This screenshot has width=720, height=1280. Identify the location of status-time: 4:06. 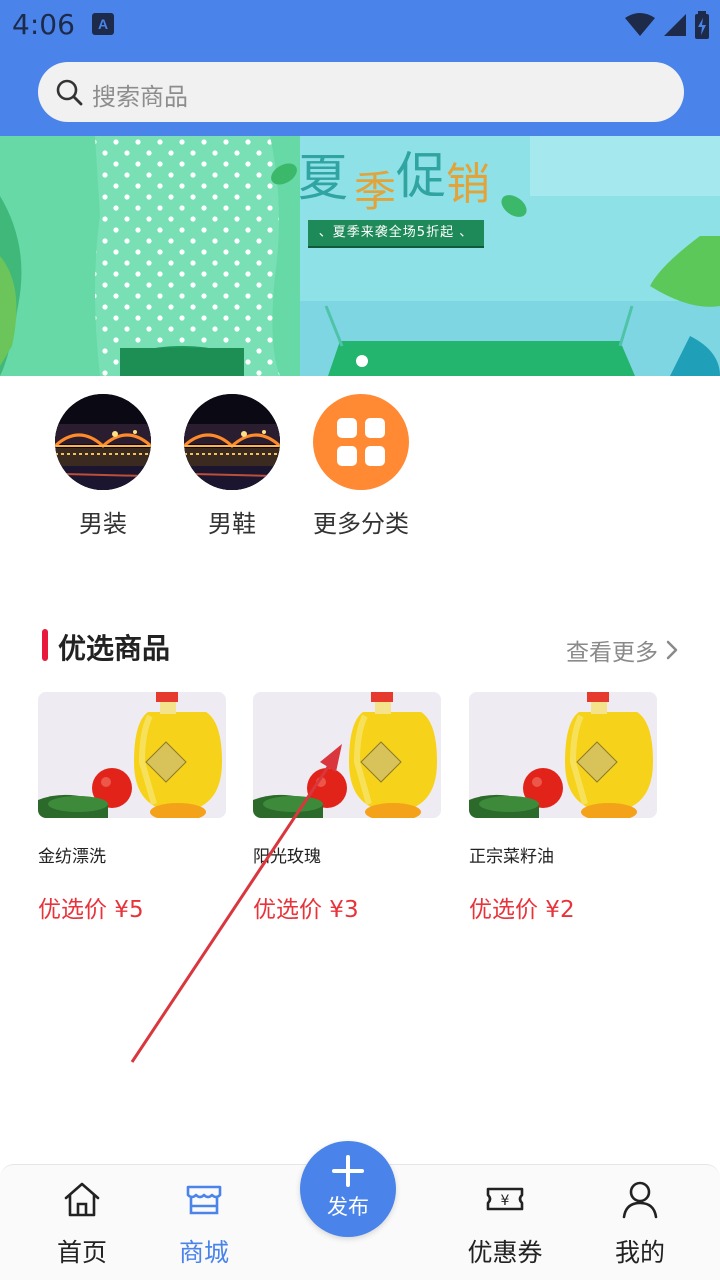
(43, 24).